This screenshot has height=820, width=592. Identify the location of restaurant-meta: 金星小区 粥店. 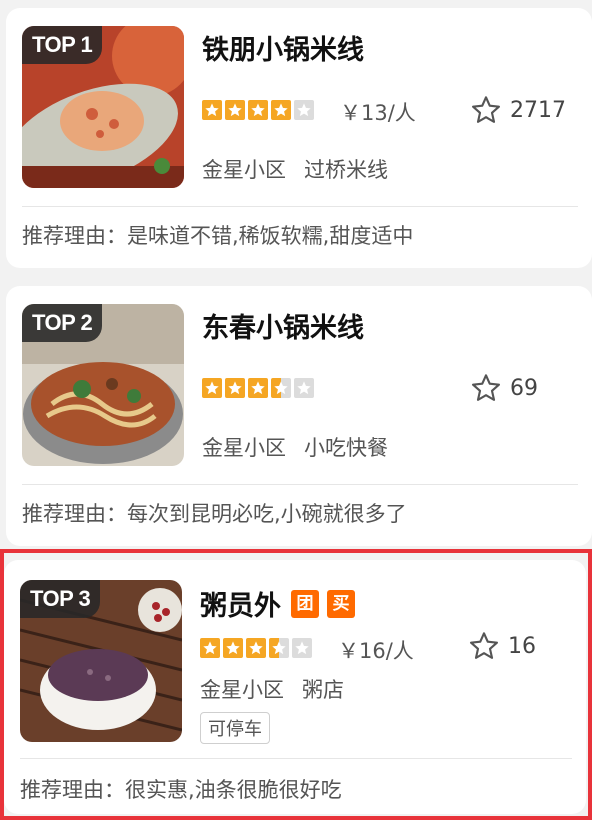
(272, 689).